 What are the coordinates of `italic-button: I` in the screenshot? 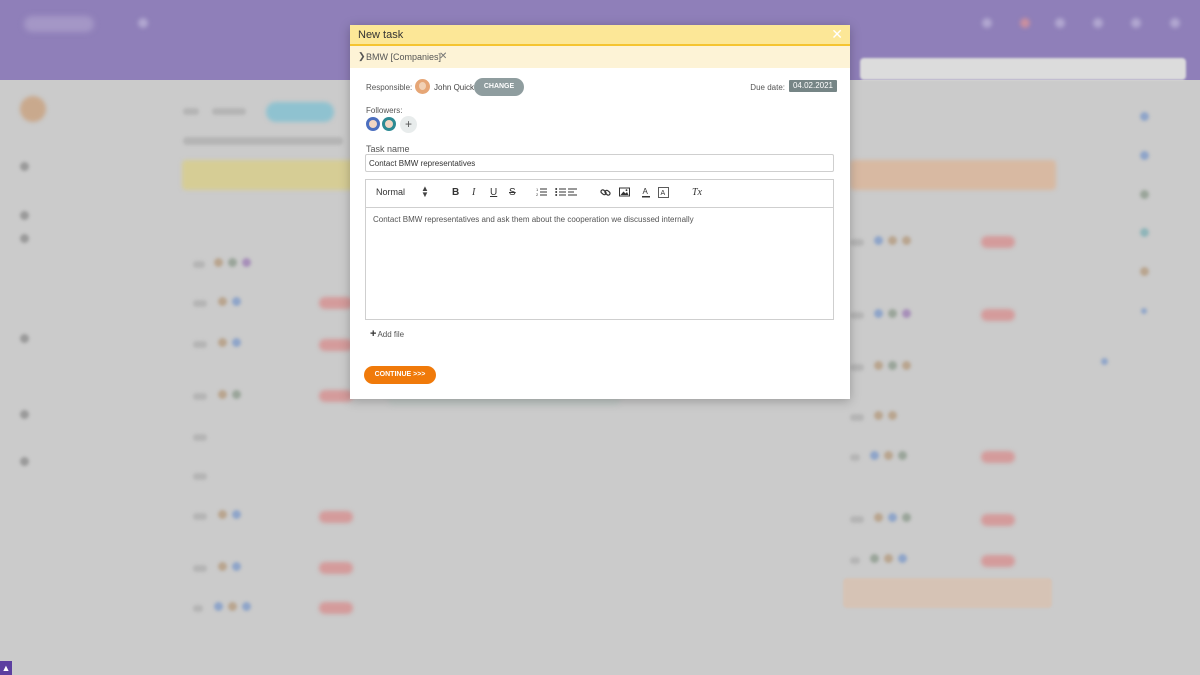 It's located at (473, 193).